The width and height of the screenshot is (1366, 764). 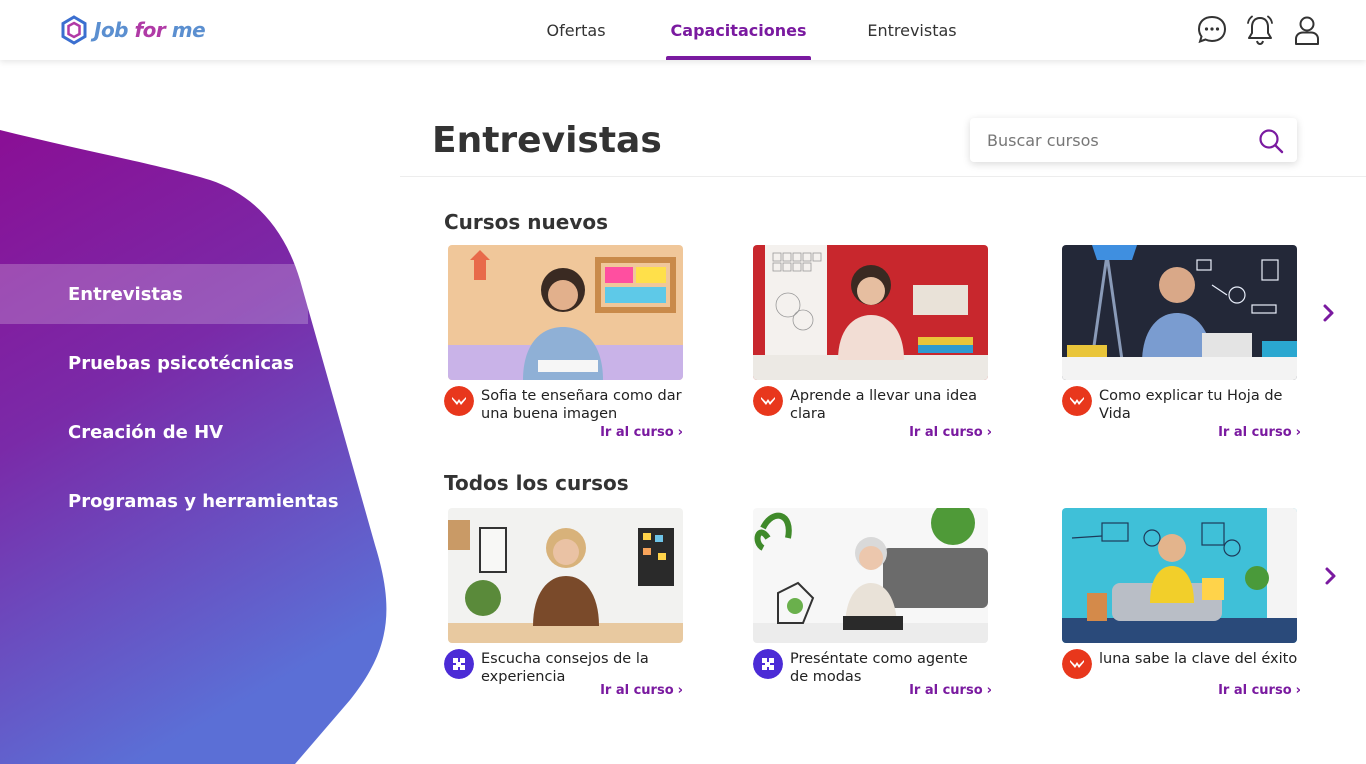 I want to click on logo-hexagon-icon, so click(x=74, y=30).